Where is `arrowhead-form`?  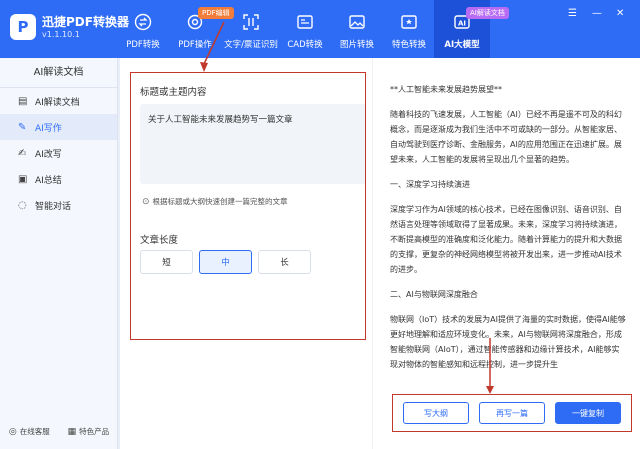
arrowhead-form is located at coordinates (204, 67).